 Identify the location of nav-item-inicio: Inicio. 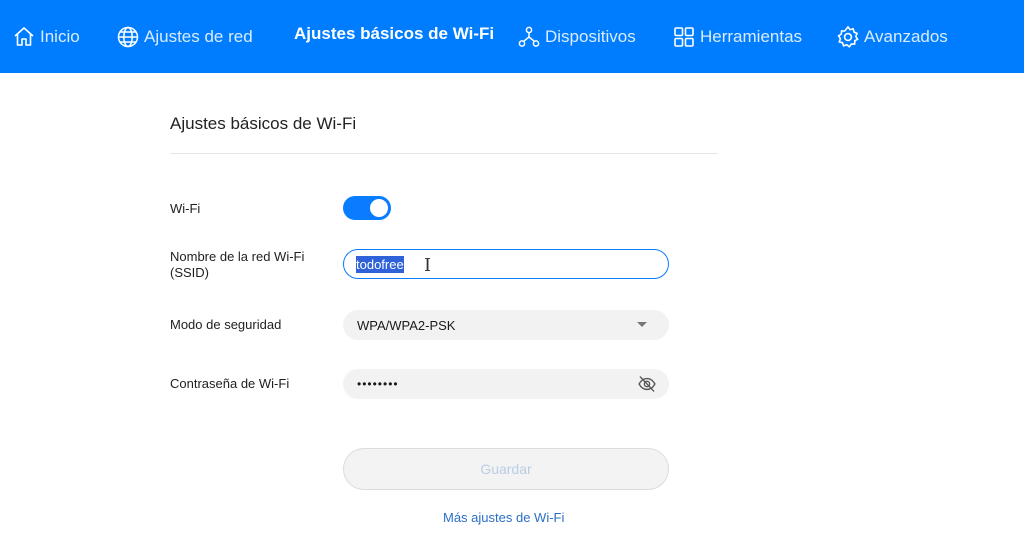
(46, 36).